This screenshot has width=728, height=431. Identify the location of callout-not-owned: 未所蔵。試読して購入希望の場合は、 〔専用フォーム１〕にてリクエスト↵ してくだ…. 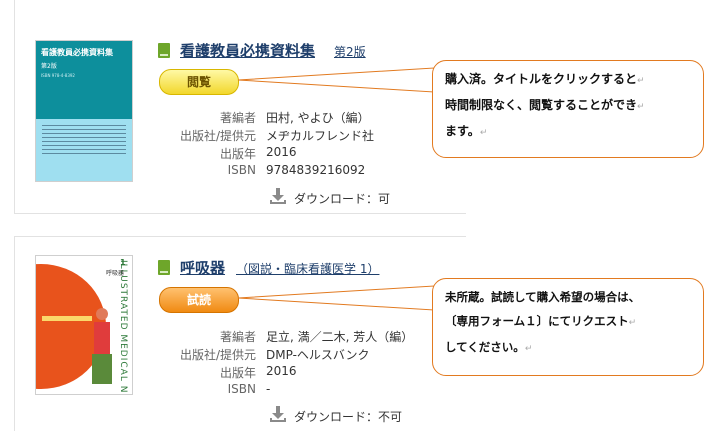
(568, 327).